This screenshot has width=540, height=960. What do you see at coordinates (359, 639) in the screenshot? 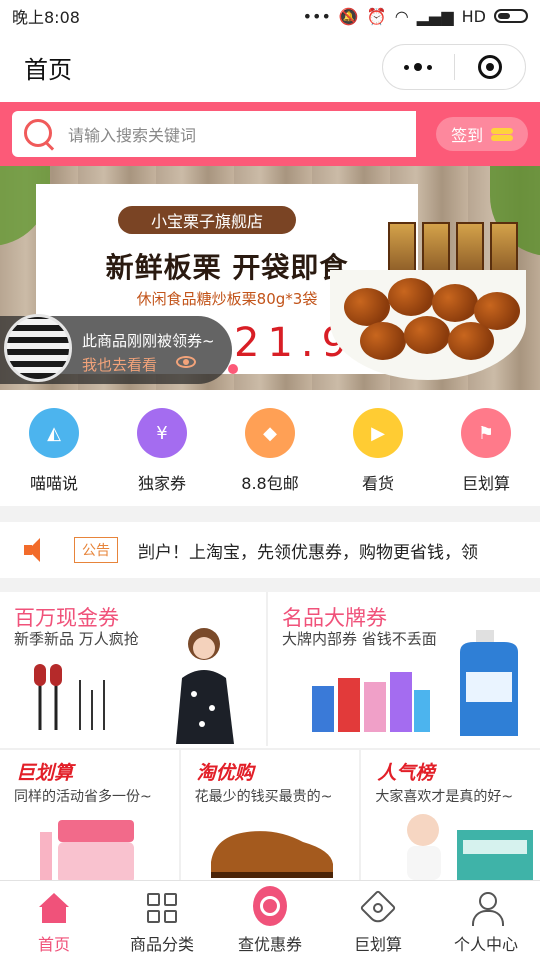
I see `promo-subtitle: 大牌内部券 省钱不丢面` at bounding box center [359, 639].